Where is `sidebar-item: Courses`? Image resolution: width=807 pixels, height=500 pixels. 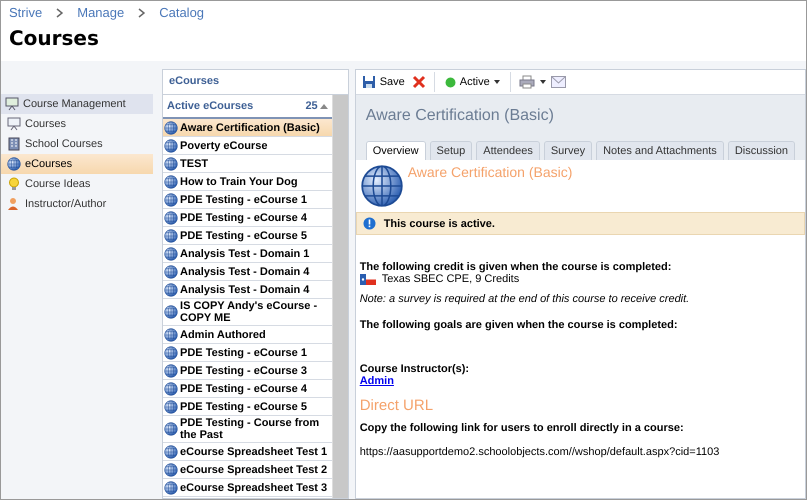 sidebar-item: Courses is located at coordinates (77, 124).